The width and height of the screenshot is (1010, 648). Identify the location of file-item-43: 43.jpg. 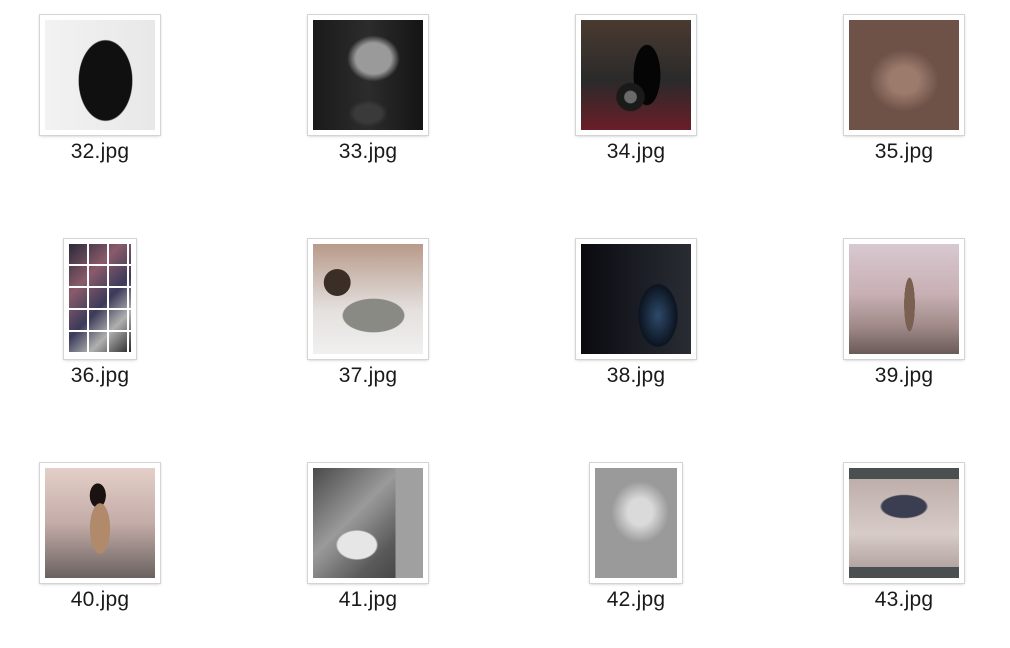
(904, 548).